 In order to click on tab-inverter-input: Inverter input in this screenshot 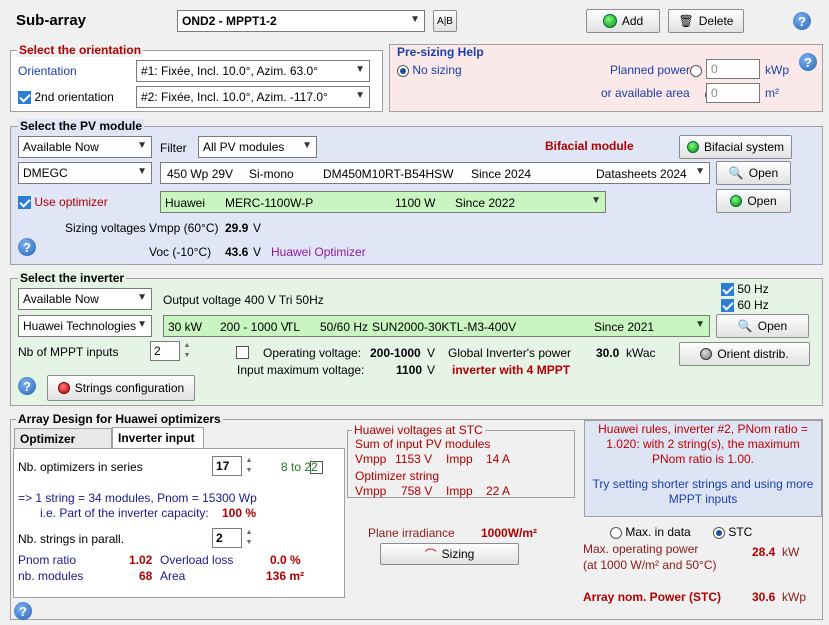, I will do `click(158, 438)`.